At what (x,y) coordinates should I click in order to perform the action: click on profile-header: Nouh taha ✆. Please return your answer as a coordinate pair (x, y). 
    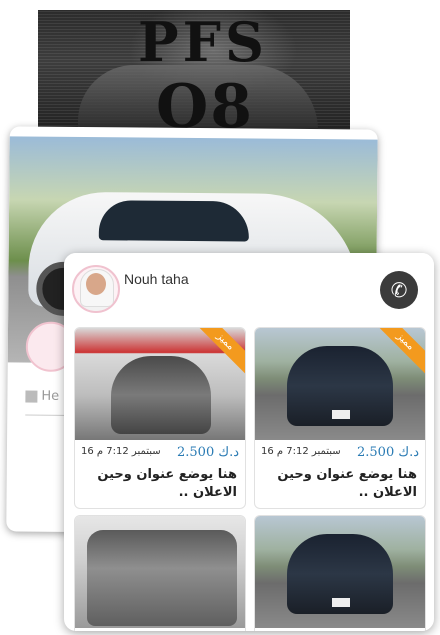
    Looking at the image, I should click on (249, 287).